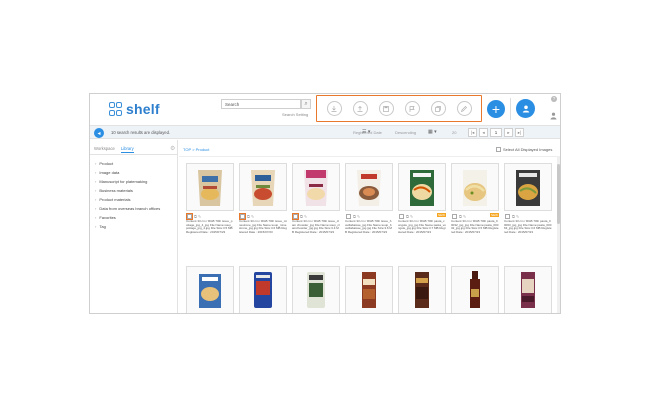 The image size is (650, 406). I want to click on logo-icon, so click(116, 109).